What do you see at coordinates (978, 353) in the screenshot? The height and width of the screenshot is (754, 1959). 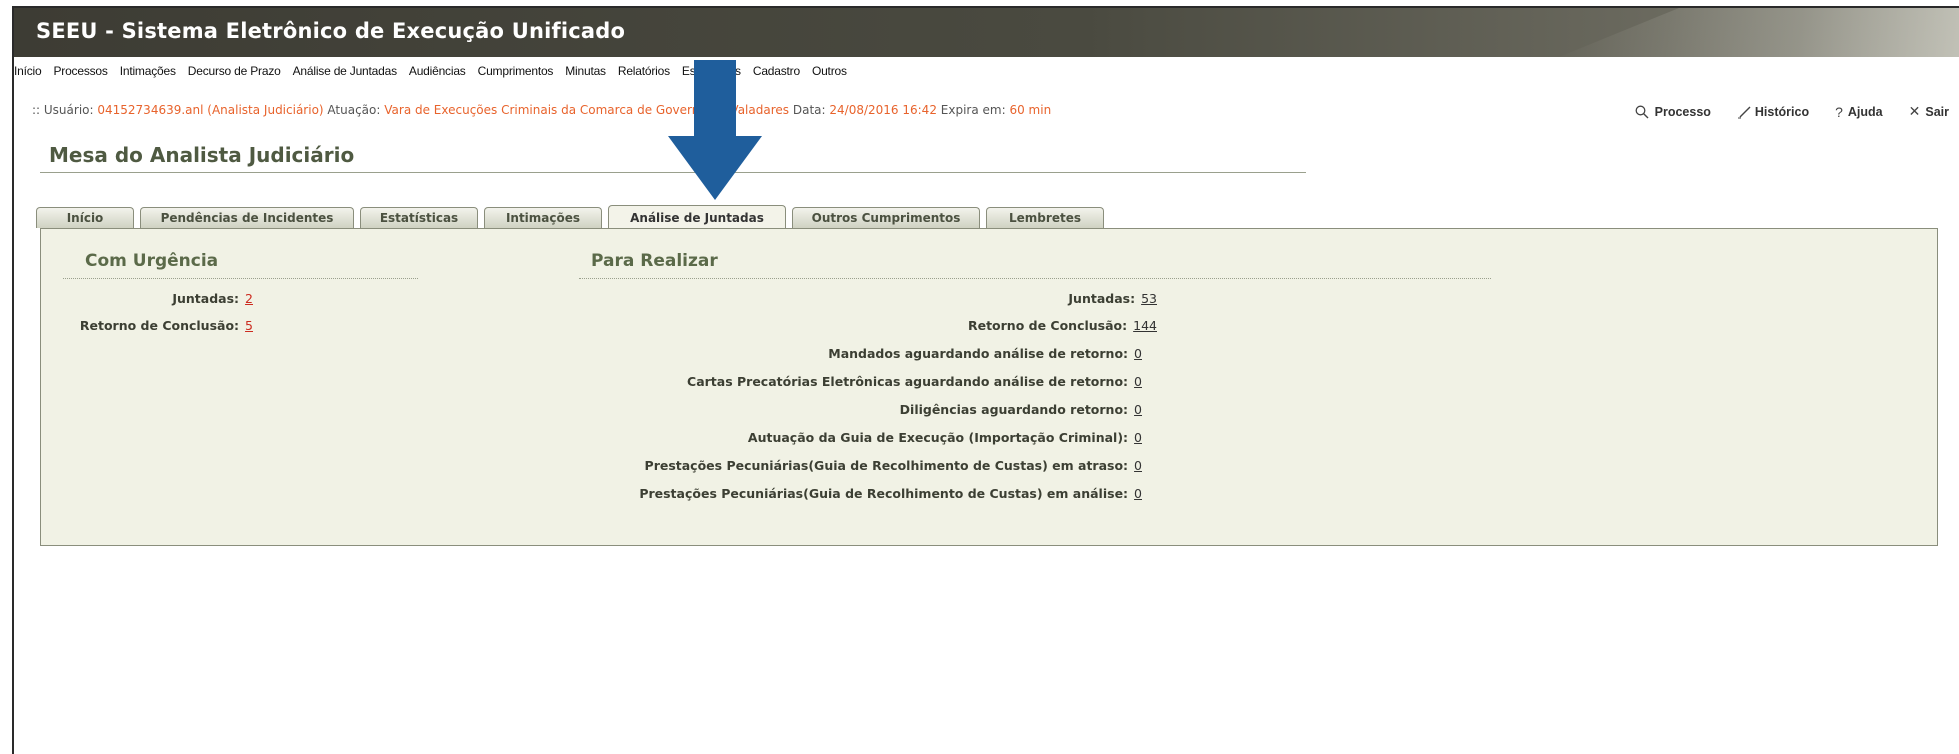 I see `row-label: Mandados aguardando análise de retorno:` at bounding box center [978, 353].